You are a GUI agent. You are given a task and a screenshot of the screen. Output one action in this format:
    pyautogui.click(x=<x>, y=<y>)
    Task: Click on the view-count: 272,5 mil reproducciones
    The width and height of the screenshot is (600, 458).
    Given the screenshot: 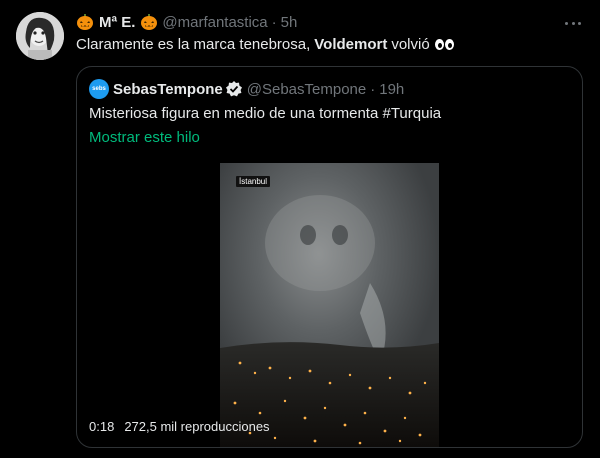 What is the action you would take?
    pyautogui.click(x=197, y=426)
    